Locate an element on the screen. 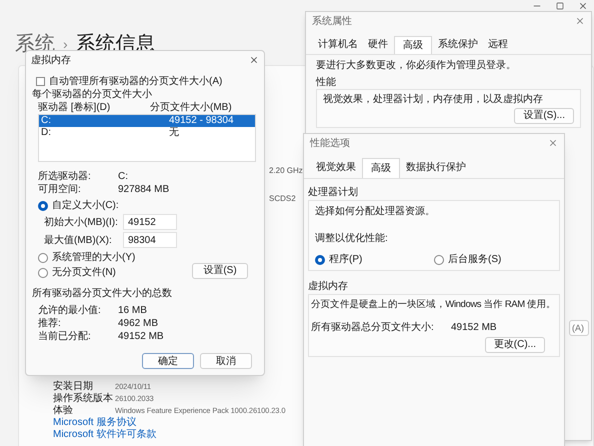 This screenshot has width=594, height=446. group-label: 每个驱动器的分页文件大小 is located at coordinates (92, 94).